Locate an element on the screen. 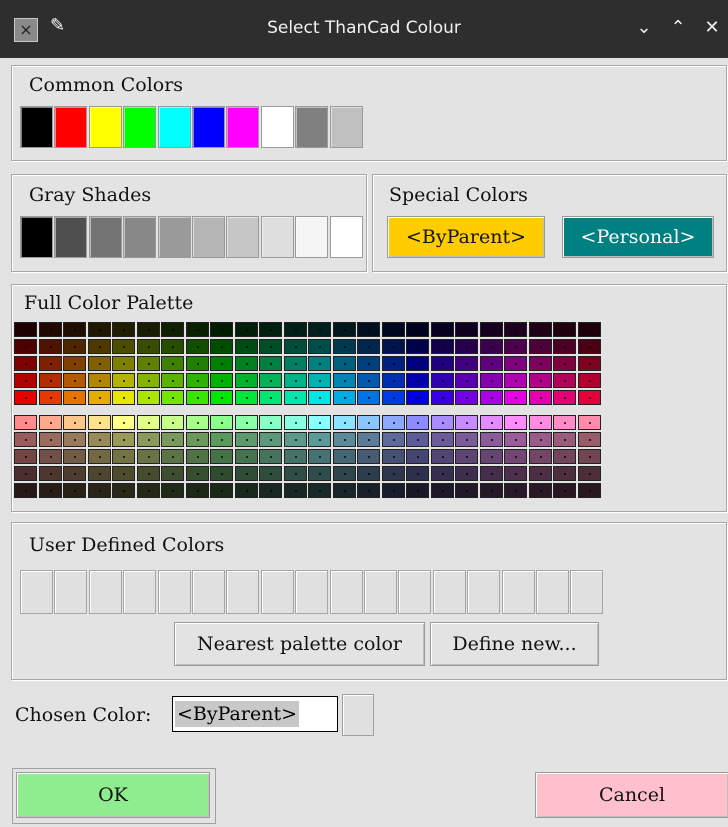 Image resolution: width=728 pixels, height=827 pixels. maximize-icon: ⌃ is located at coordinates (678, 28).